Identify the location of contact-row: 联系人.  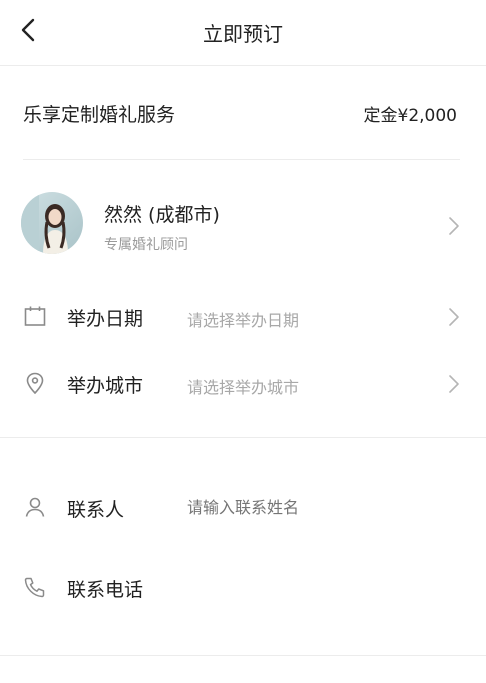
(243, 507).